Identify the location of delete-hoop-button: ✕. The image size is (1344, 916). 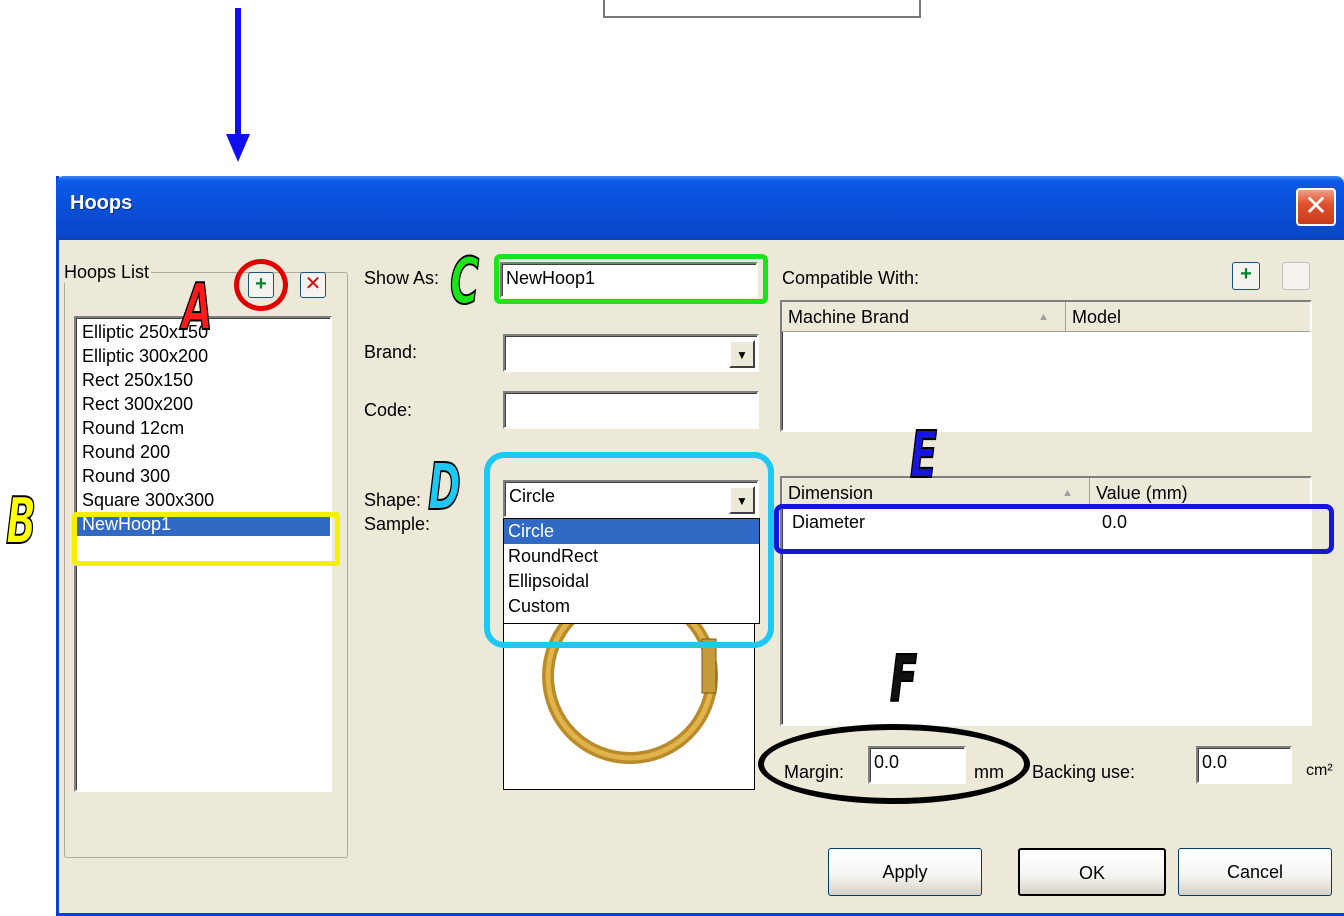
(313, 285).